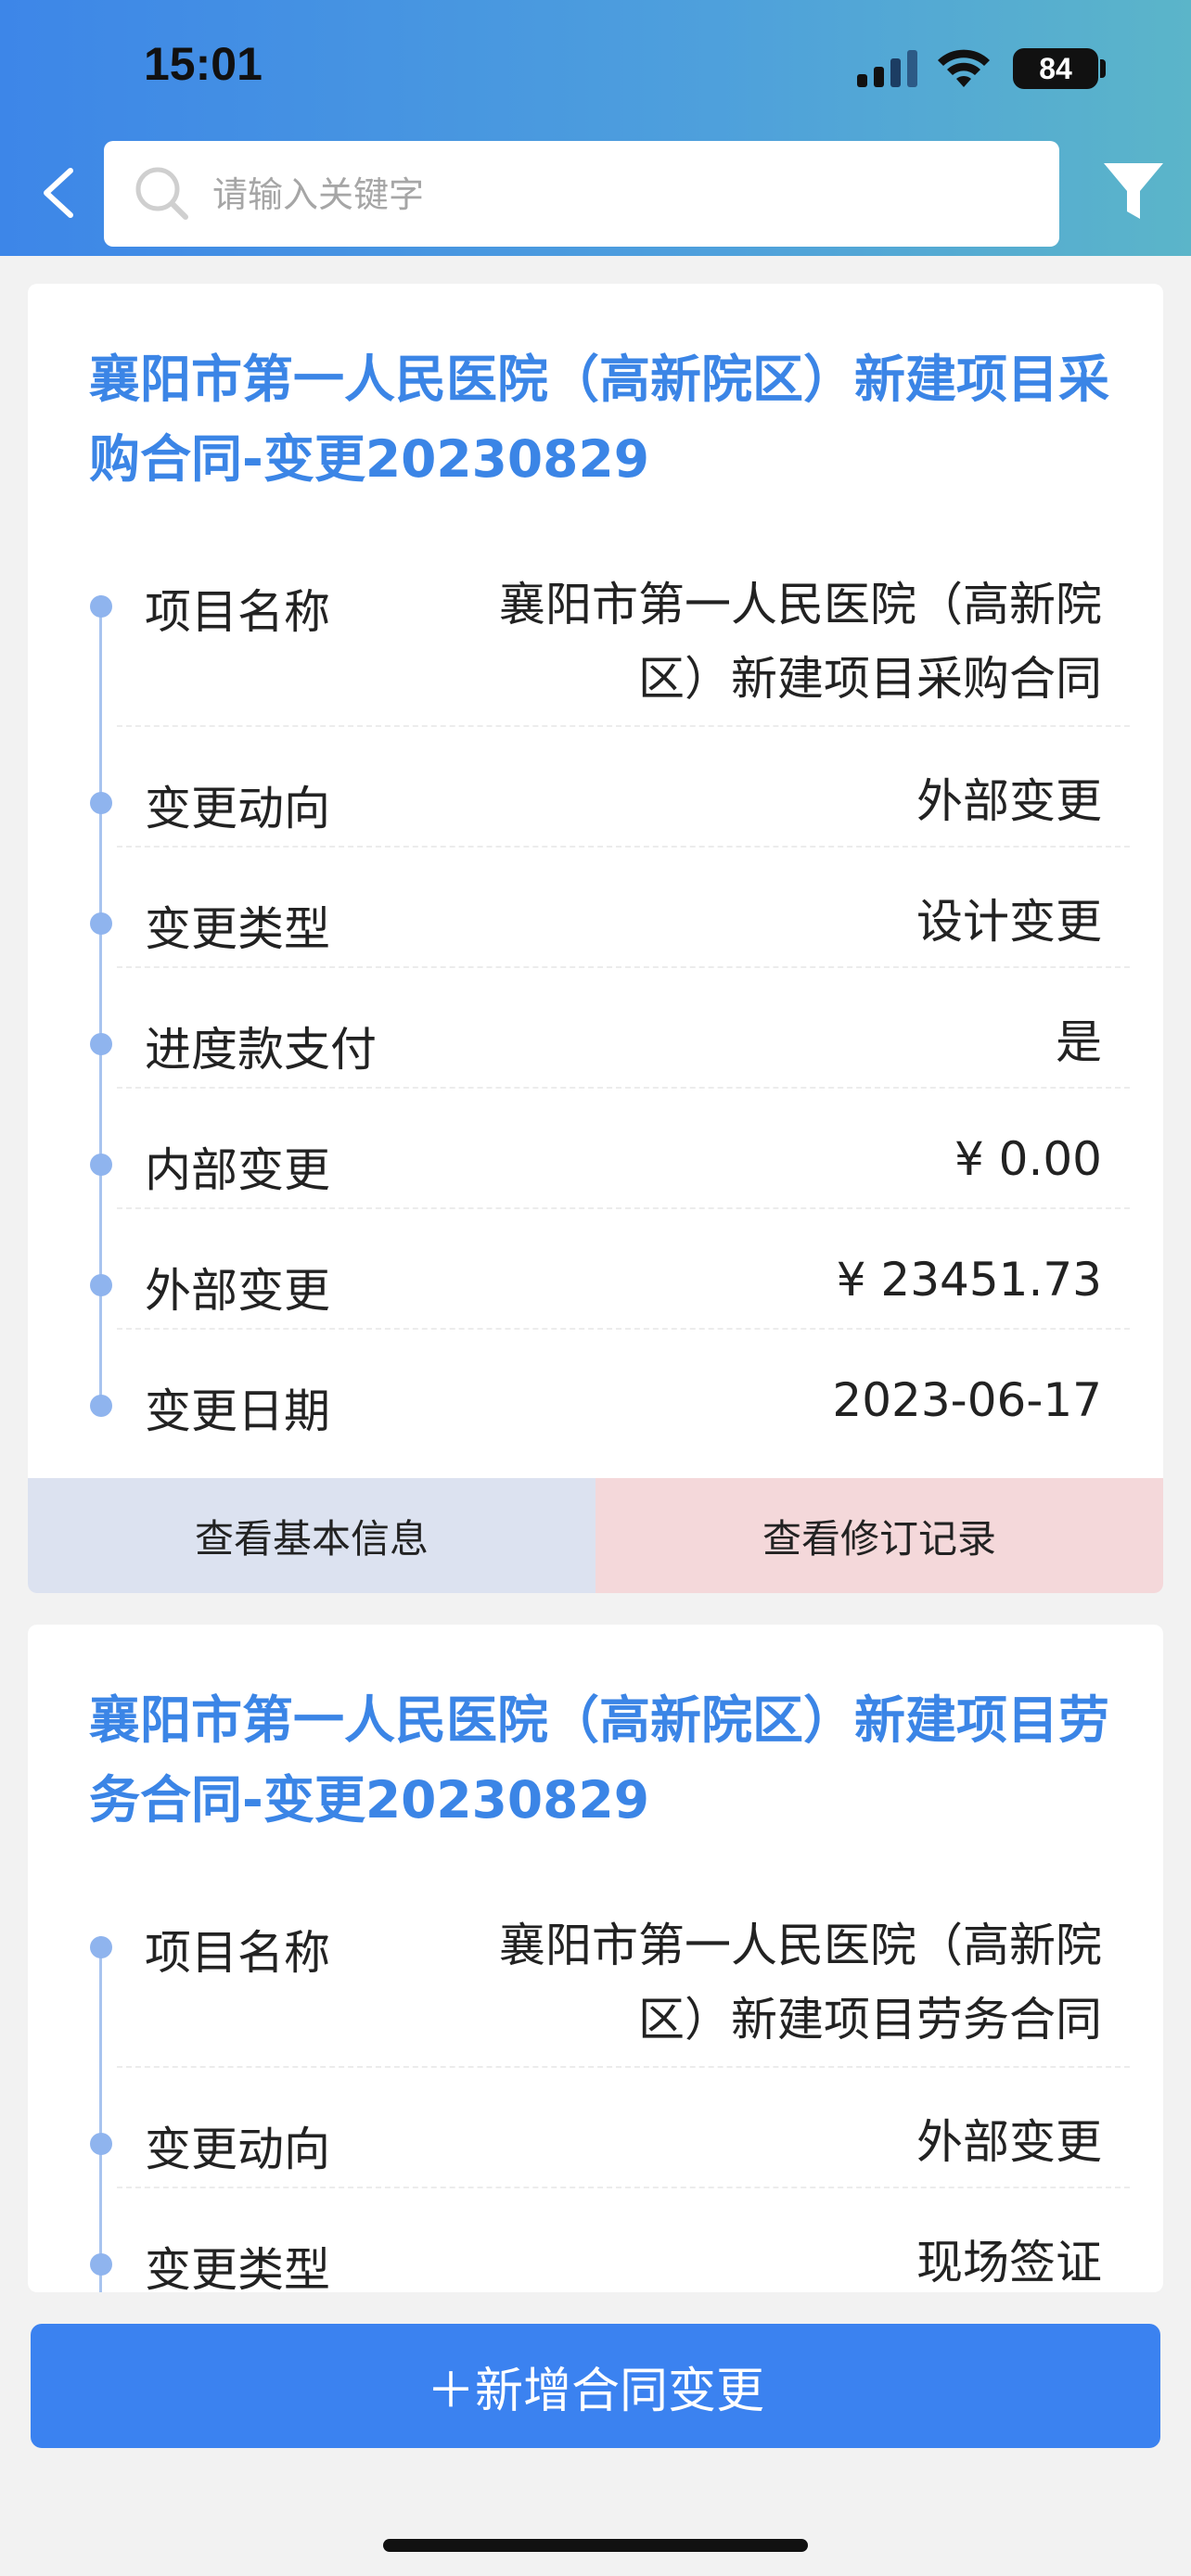  Describe the element at coordinates (261, 1050) in the screenshot. I see `field-label: 进度款支付` at that location.